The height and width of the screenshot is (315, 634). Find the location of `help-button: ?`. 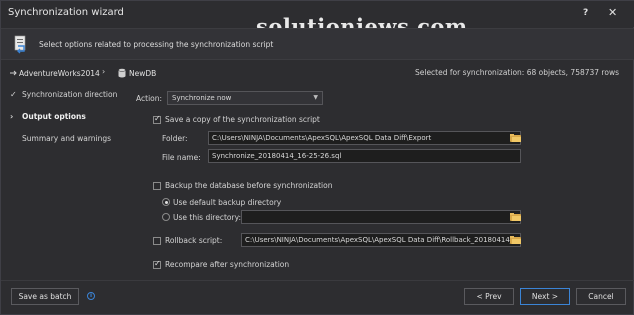

help-button: ? is located at coordinates (585, 13).